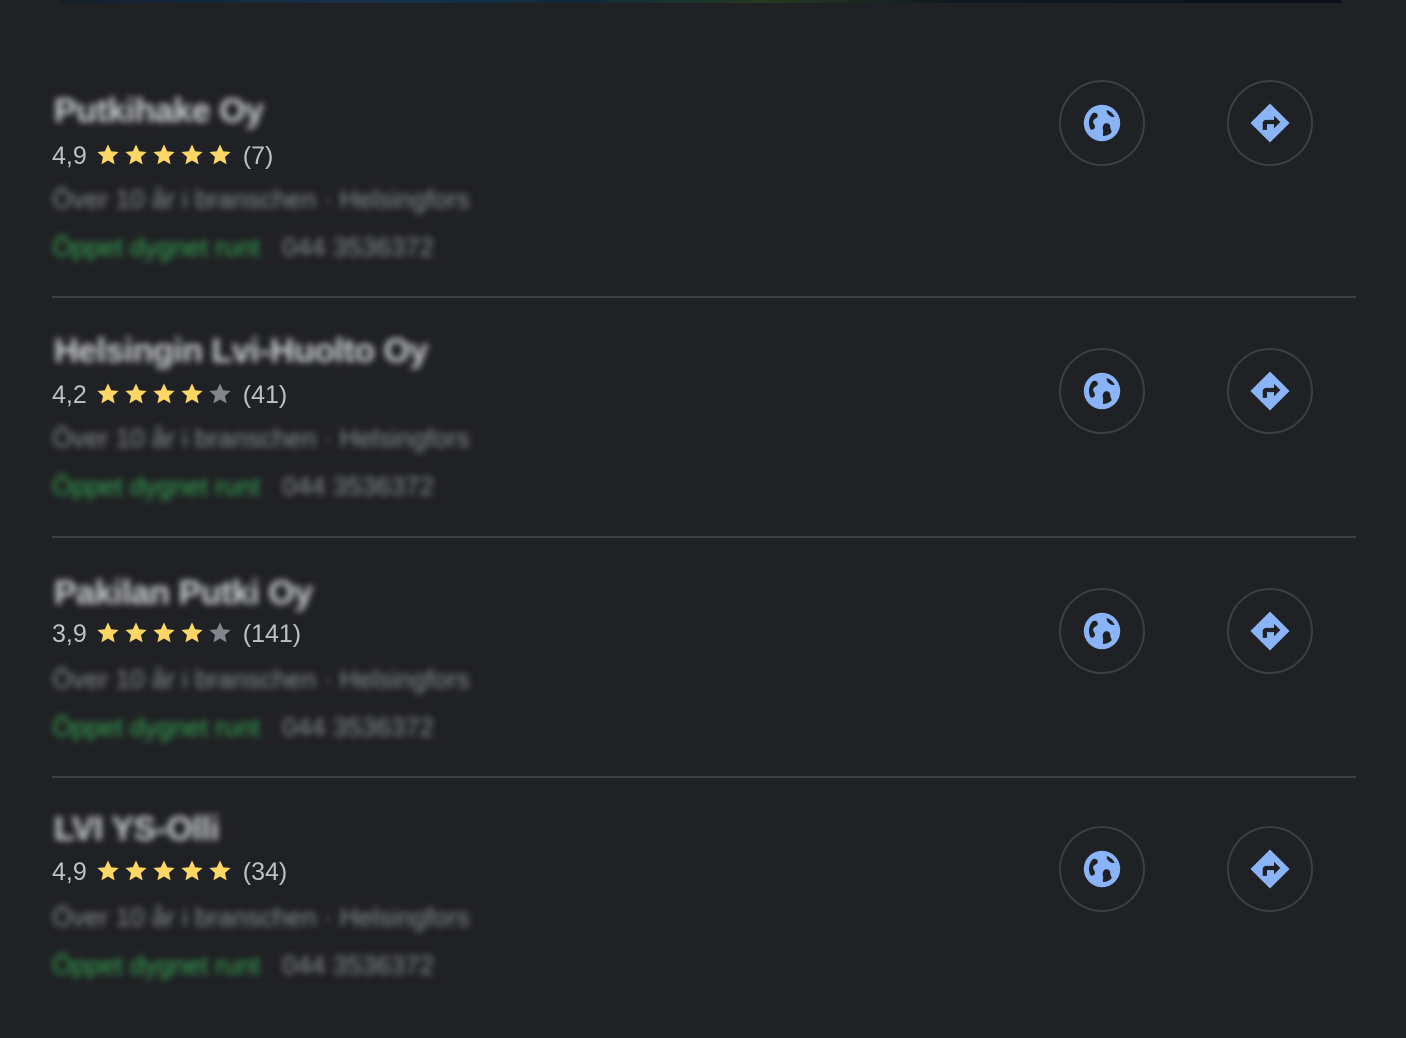 The image size is (1406, 1038). Describe the element at coordinates (265, 395) in the screenshot. I see `review-count: (41)` at that location.